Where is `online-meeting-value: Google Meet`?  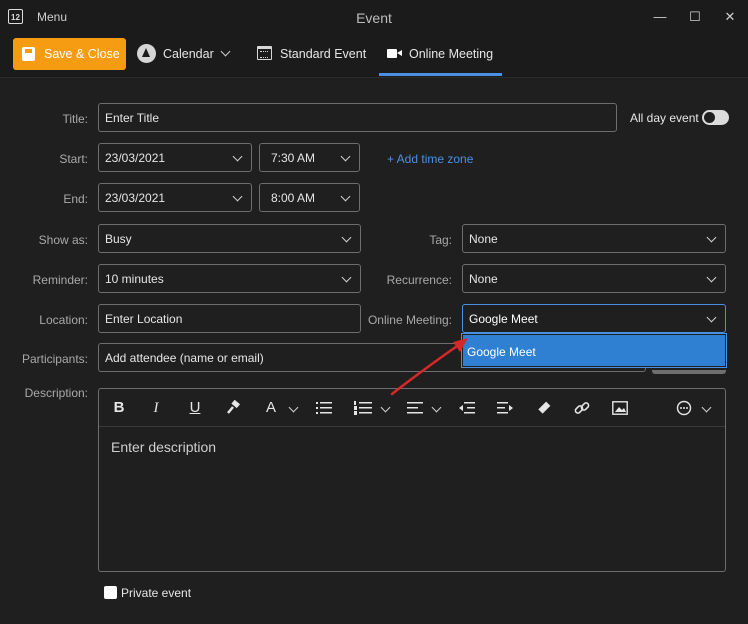 online-meeting-value: Google Meet is located at coordinates (503, 319).